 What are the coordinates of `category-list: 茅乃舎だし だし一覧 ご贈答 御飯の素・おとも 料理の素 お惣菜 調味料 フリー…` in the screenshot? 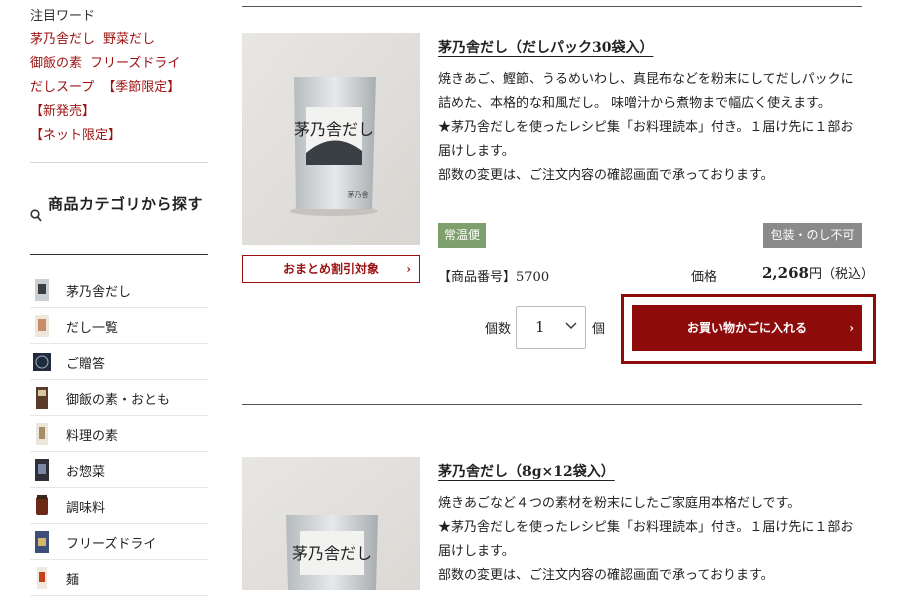 It's located at (119, 434).